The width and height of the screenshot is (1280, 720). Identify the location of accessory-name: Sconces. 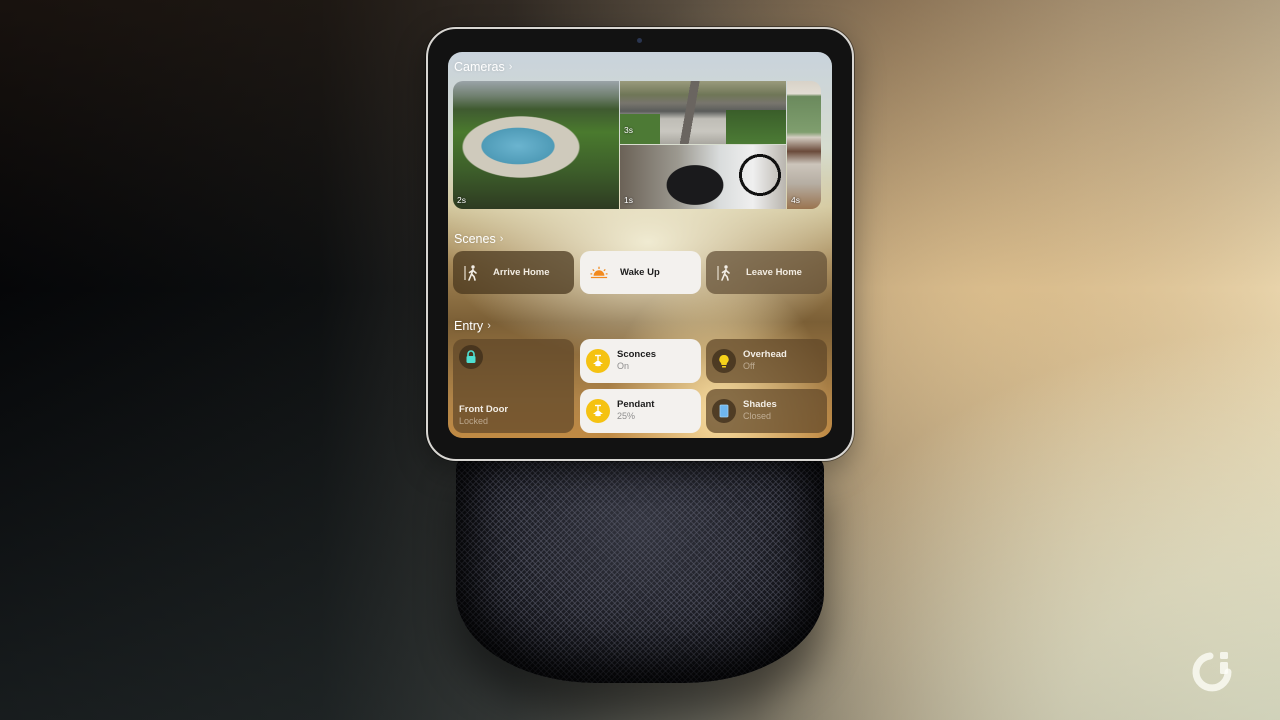
(637, 355).